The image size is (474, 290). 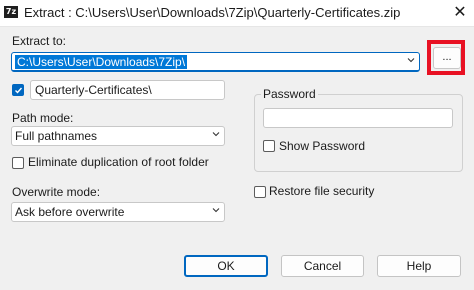 I want to click on show-password-checkbox, so click(x=269, y=146).